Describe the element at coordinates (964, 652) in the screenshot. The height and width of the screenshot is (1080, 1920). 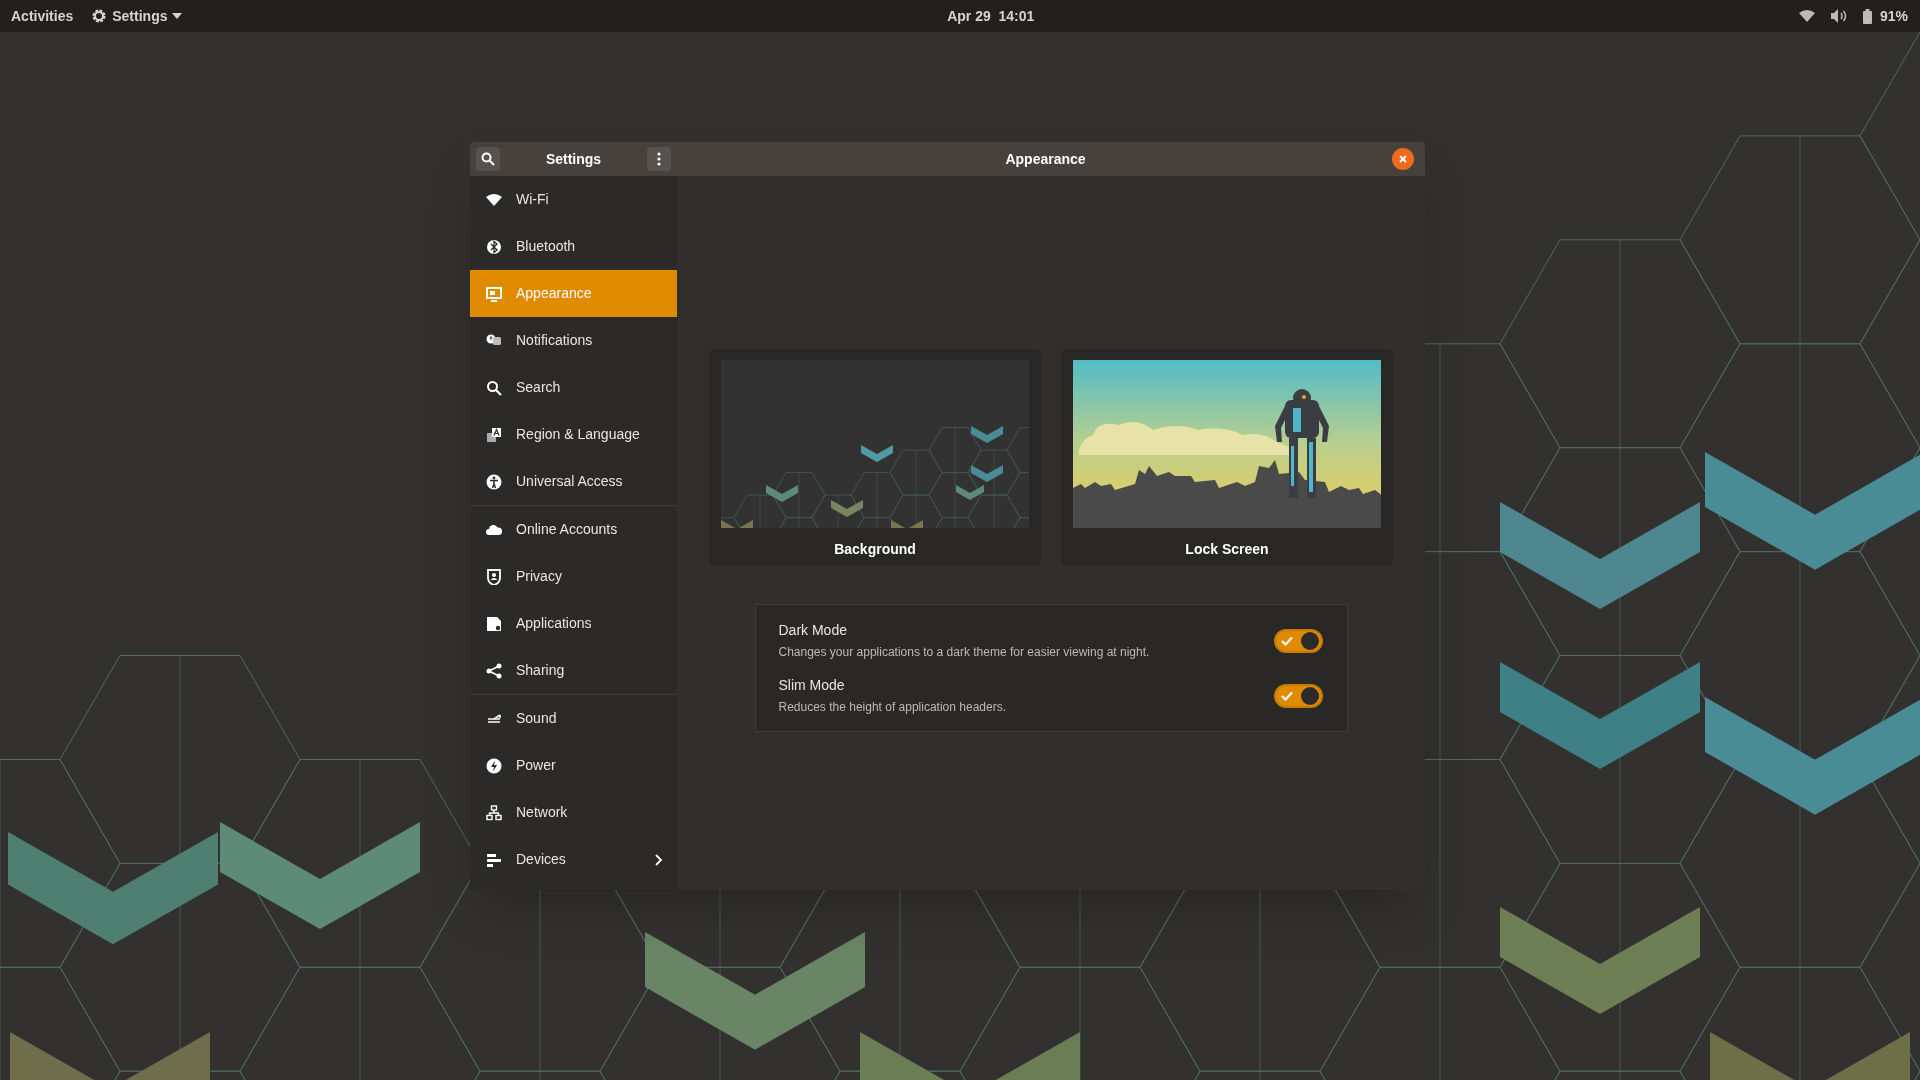
I see `option-description: Changes your applications to a dark theme for easier viewing at night.` at that location.